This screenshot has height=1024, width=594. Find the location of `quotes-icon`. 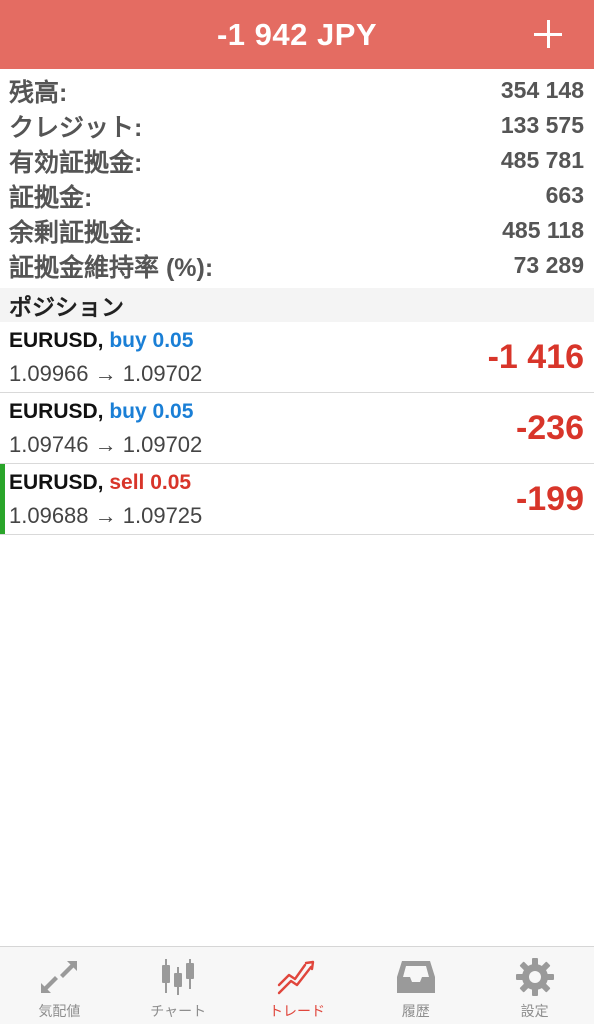

quotes-icon is located at coordinates (59, 977).